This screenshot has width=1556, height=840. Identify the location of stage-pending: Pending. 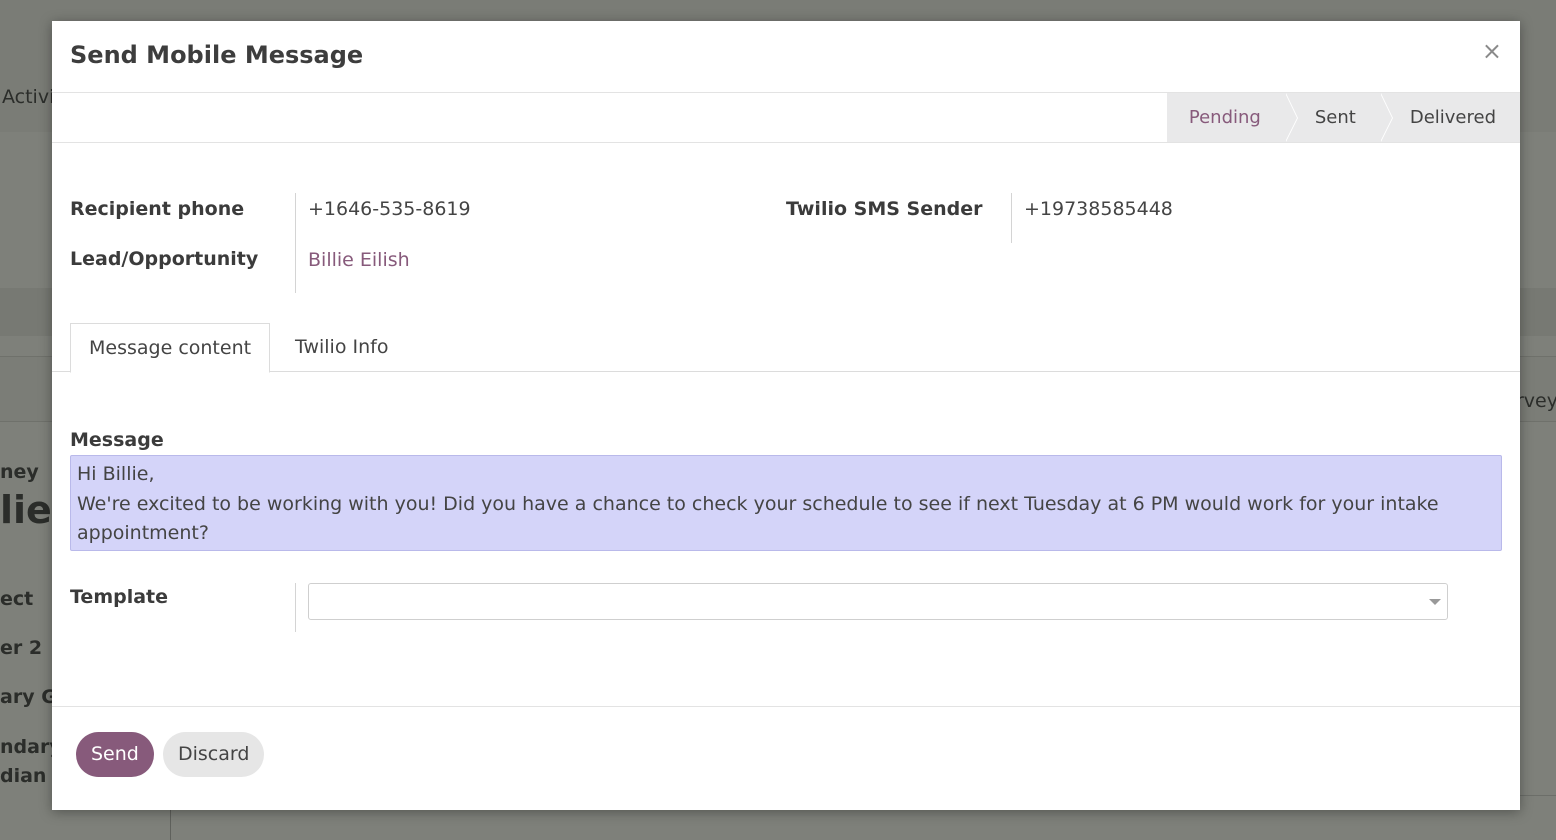
(1232, 117).